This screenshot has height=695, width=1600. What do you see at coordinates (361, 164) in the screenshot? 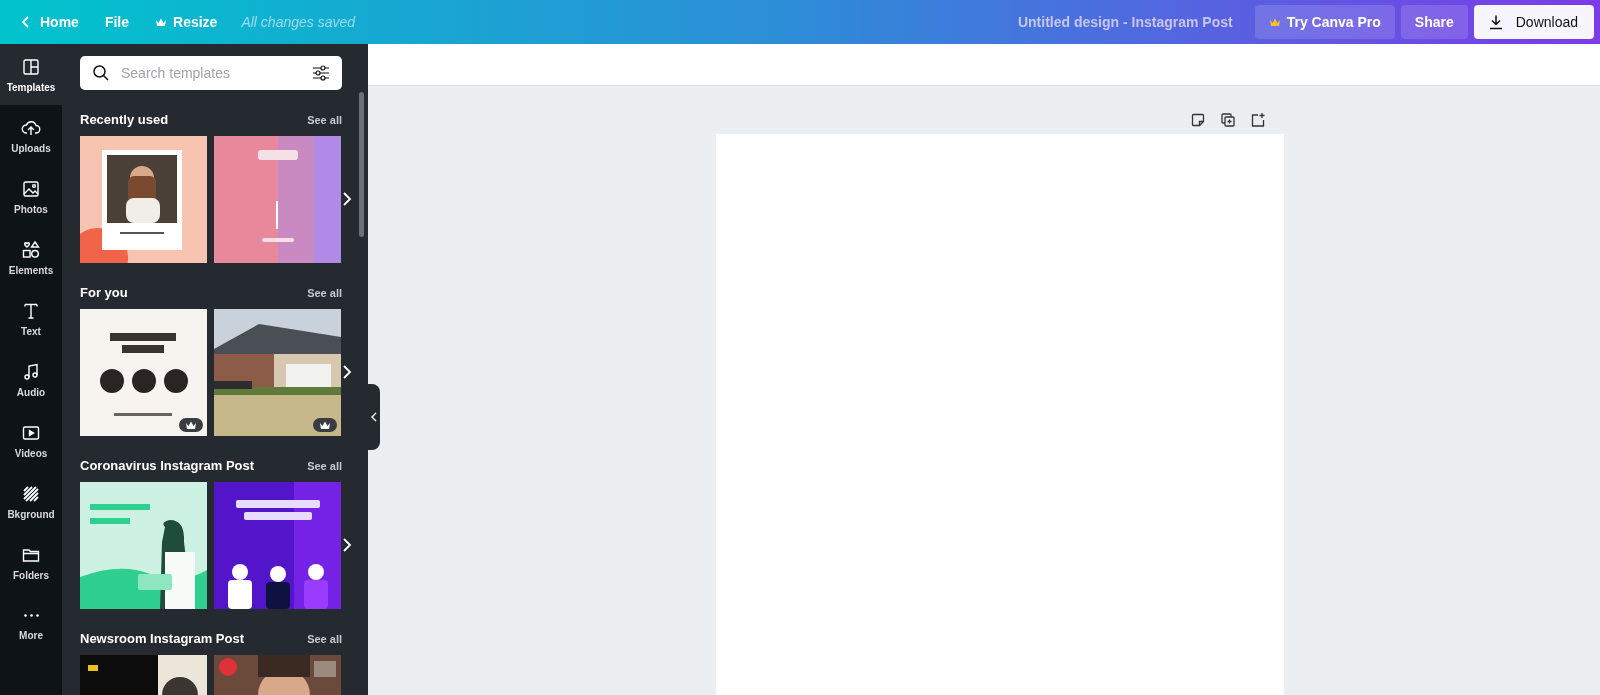
I see `scrollbar-thumb` at bounding box center [361, 164].